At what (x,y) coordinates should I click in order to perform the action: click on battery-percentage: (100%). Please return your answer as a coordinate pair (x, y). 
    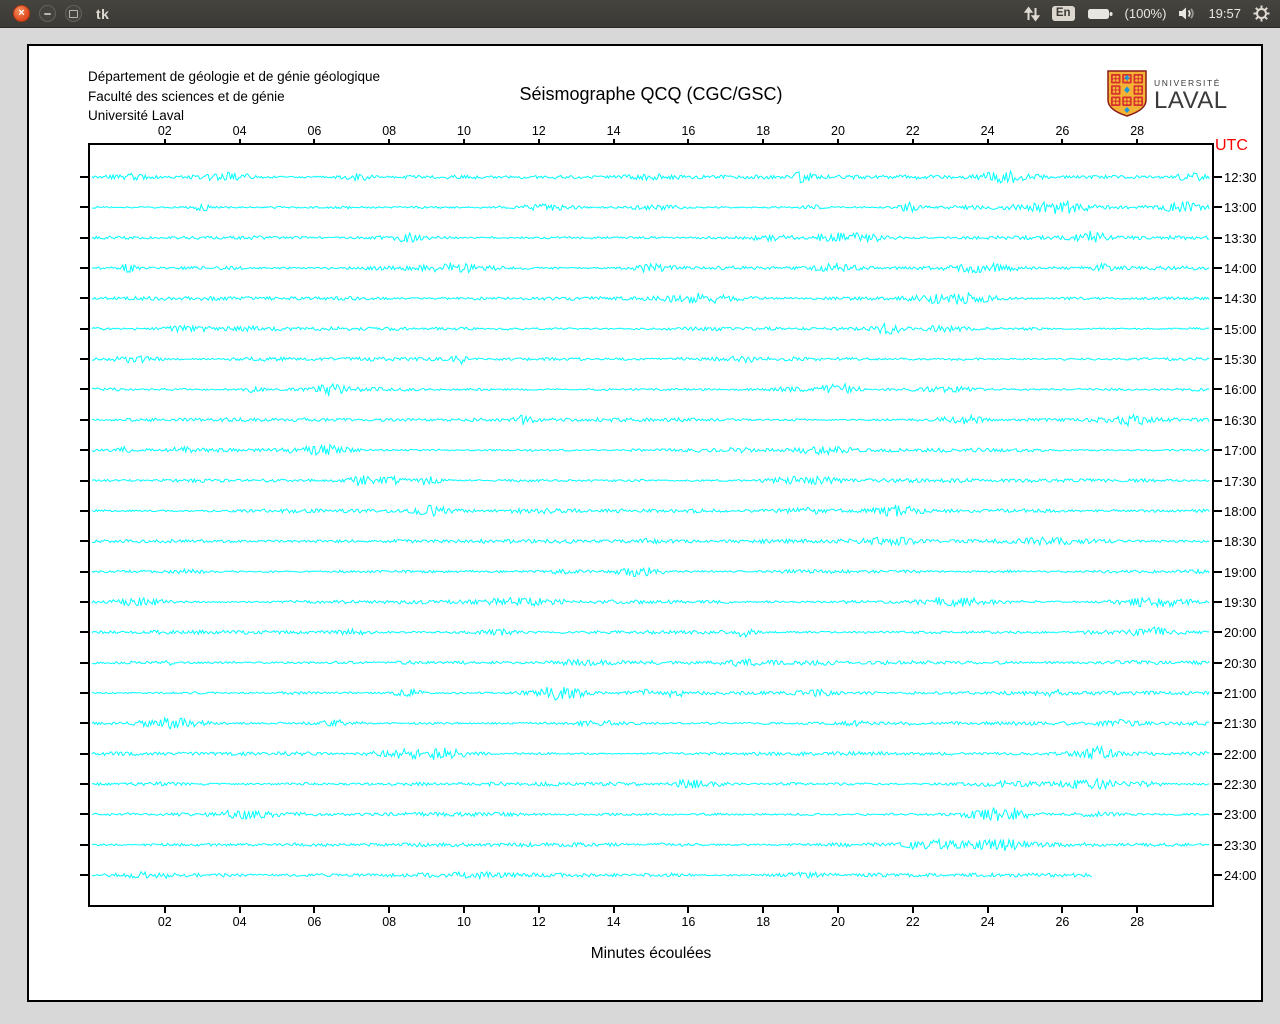
    Looking at the image, I should click on (1146, 13).